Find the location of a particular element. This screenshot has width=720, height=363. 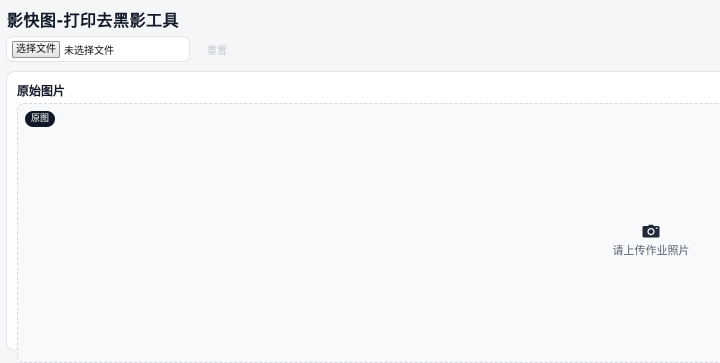

page-title: 影快图-打印去黑影工具 is located at coordinates (93, 20).